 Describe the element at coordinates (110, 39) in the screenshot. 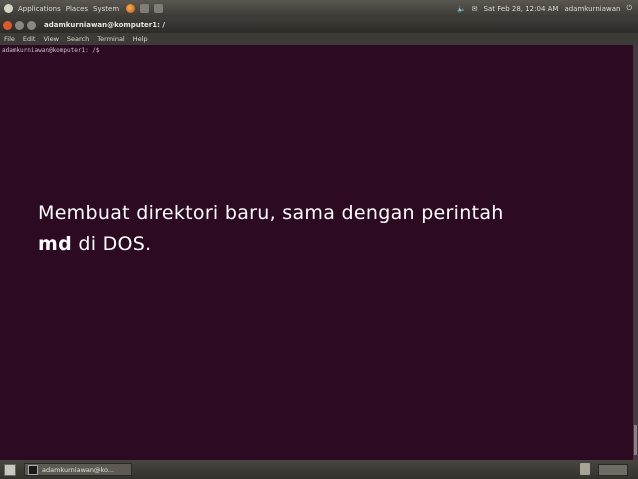

I see `menu-terminal: Terminal` at that location.